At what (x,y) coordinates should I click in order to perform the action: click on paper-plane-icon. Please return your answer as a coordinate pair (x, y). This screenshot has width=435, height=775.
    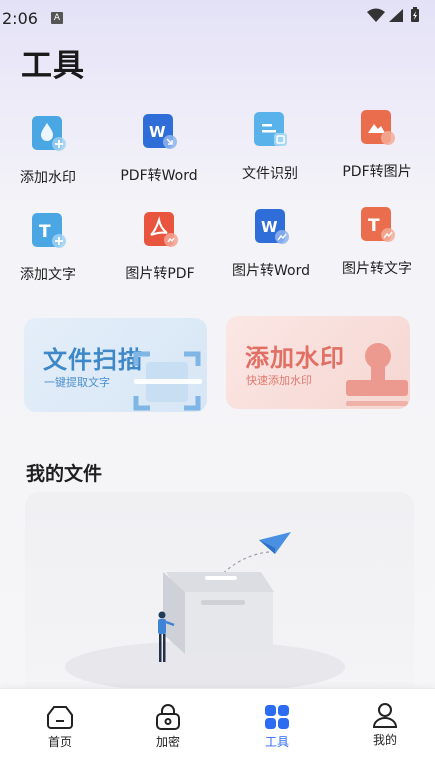
    Looking at the image, I should click on (275, 543).